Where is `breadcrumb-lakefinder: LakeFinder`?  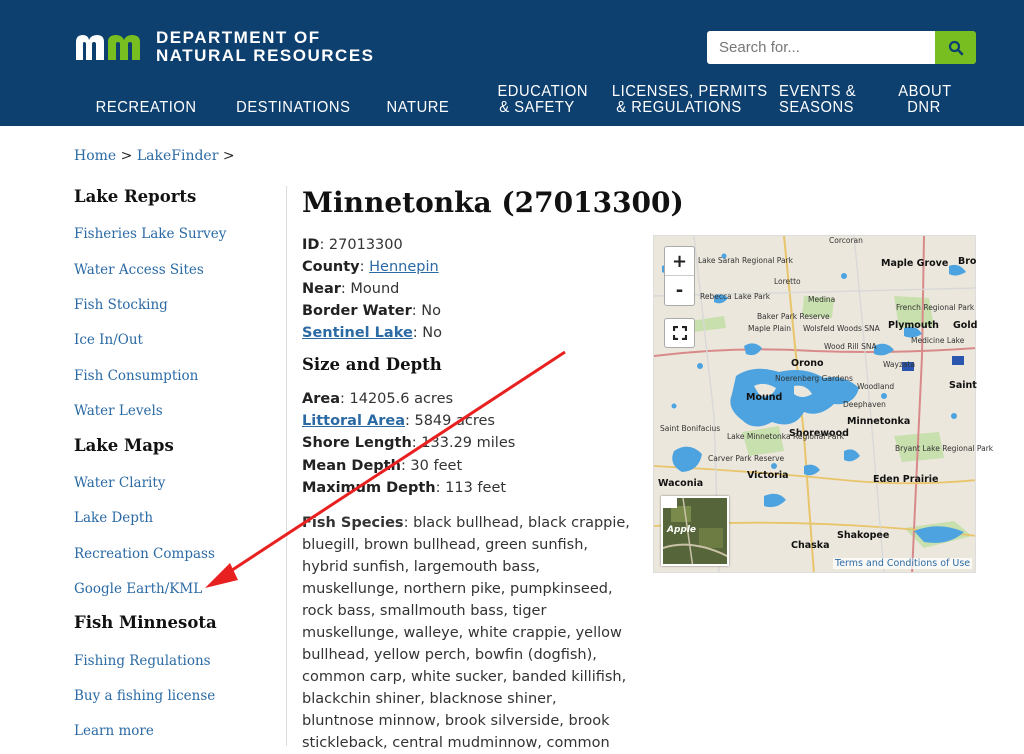 breadcrumb-lakefinder: LakeFinder is located at coordinates (178, 156).